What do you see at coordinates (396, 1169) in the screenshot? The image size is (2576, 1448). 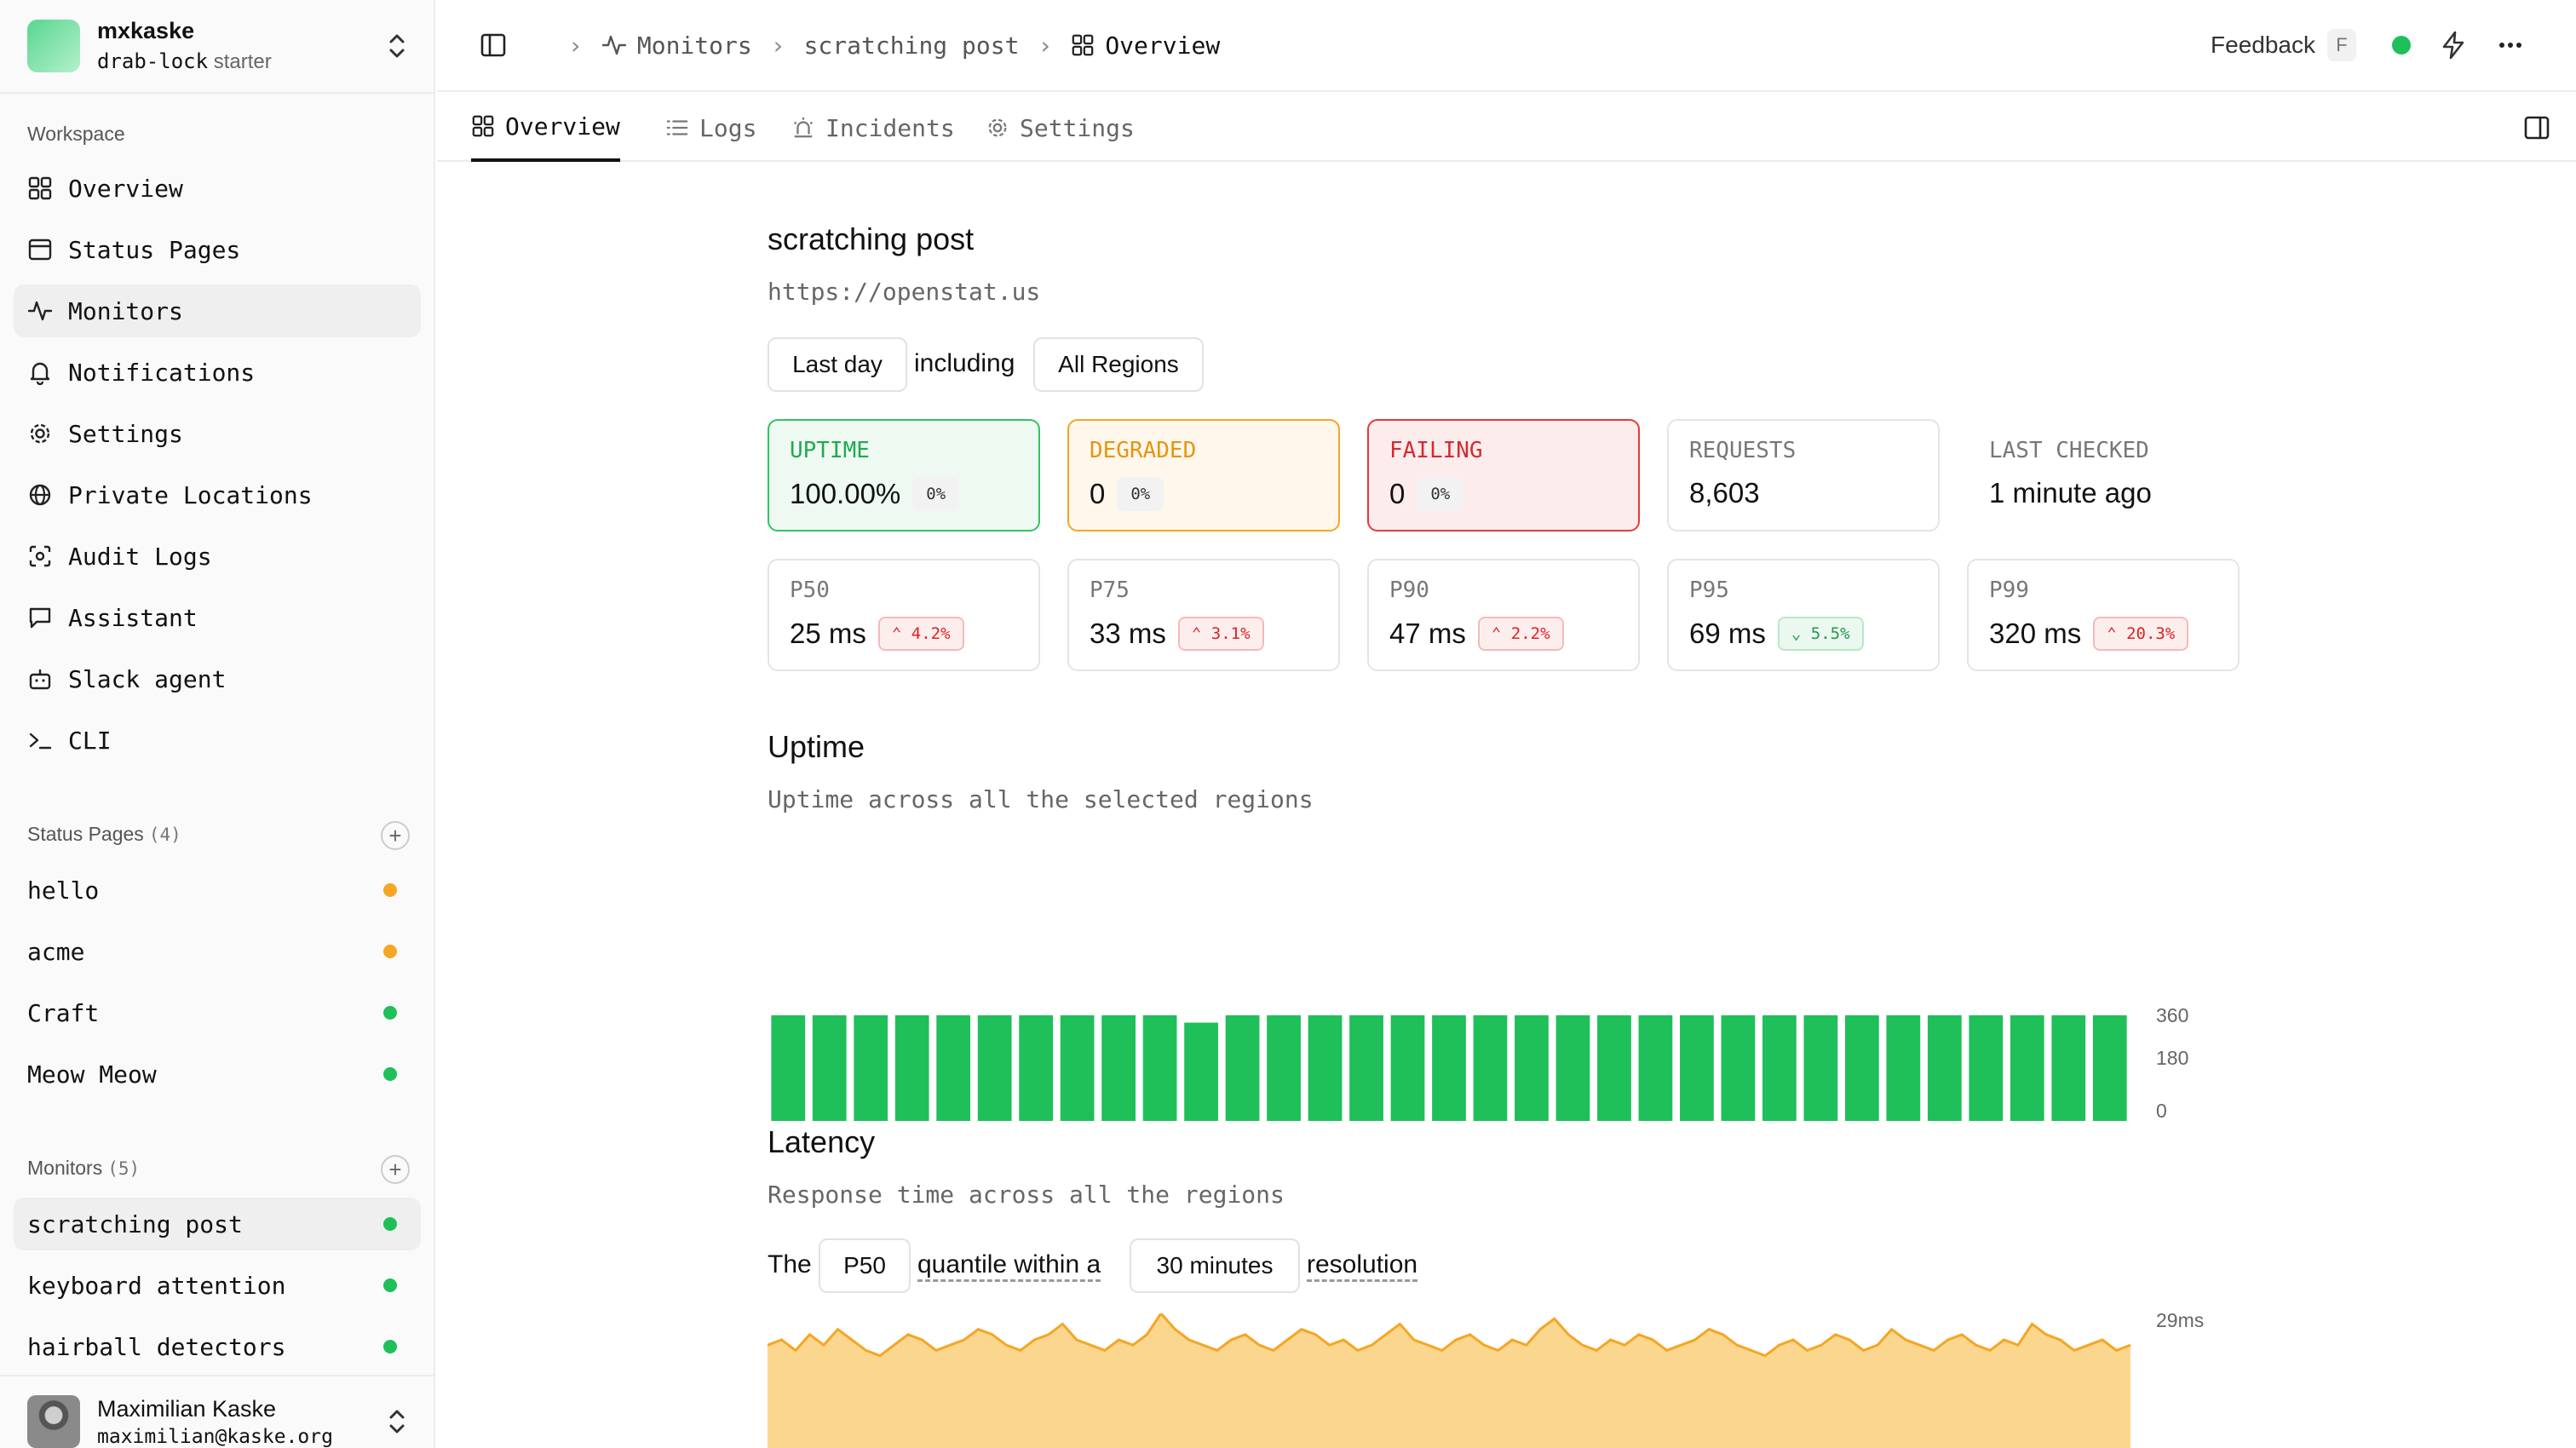 I see `add-monitor-button: +` at bounding box center [396, 1169].